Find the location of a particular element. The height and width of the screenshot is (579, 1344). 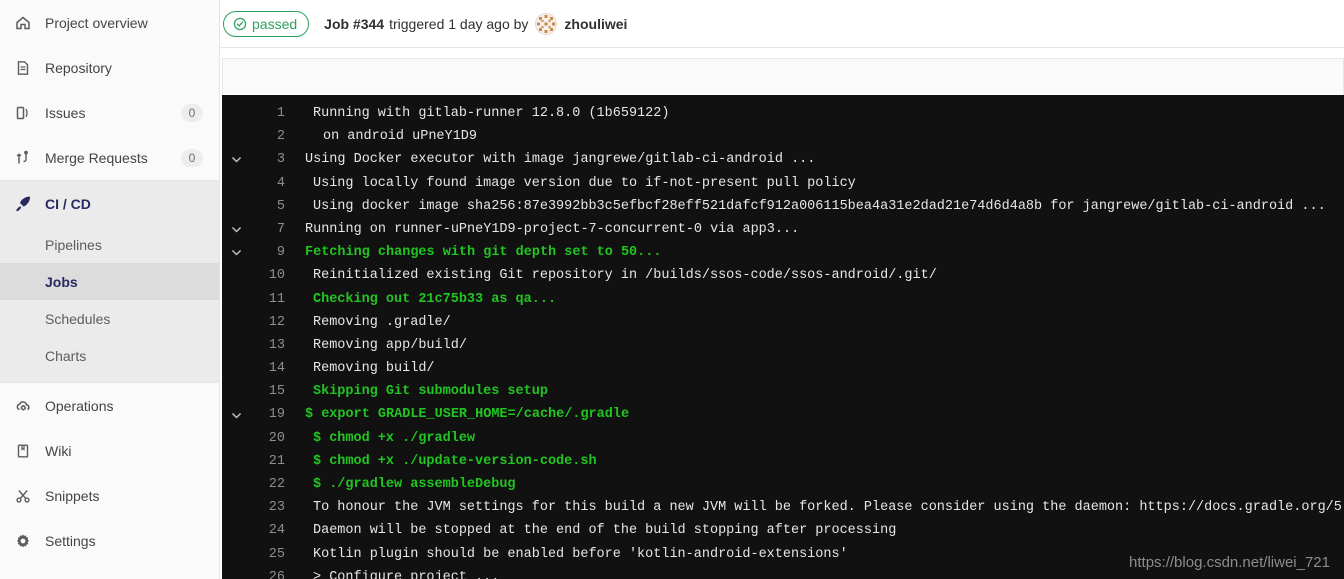

cloud-gear-icon is located at coordinates (23, 406).